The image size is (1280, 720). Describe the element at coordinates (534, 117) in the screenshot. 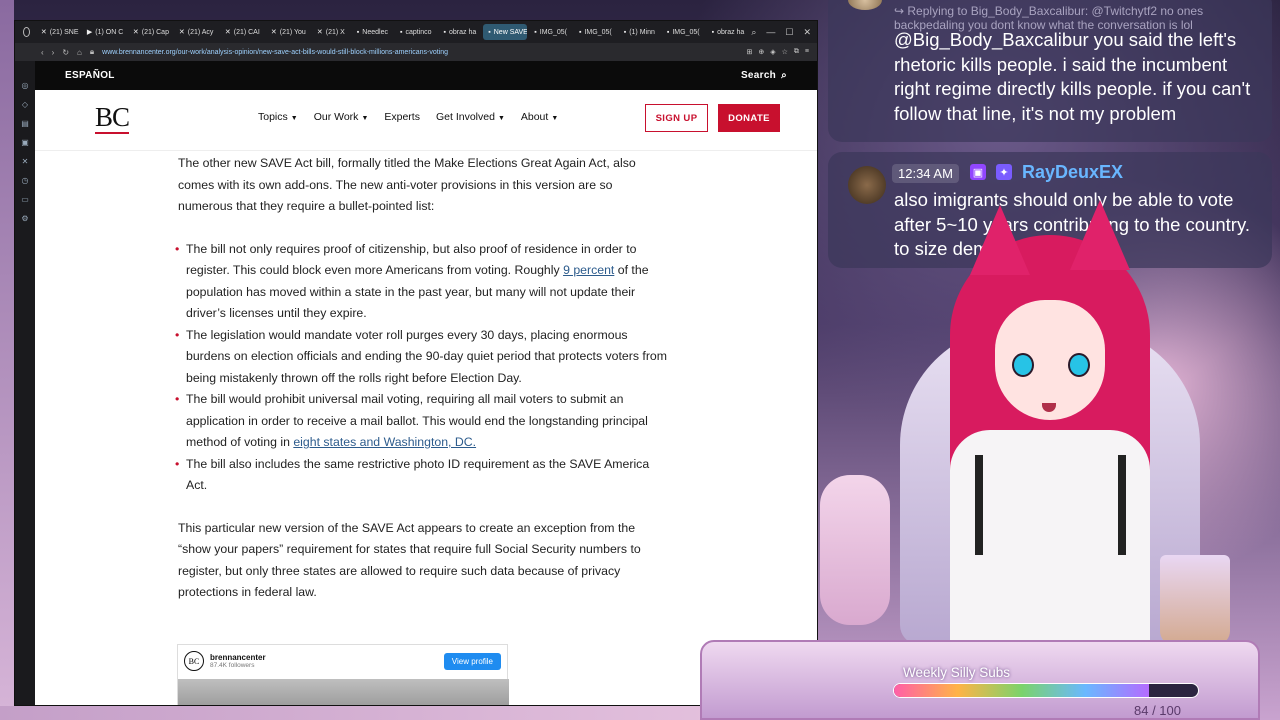

I see `menu-label: About` at that location.